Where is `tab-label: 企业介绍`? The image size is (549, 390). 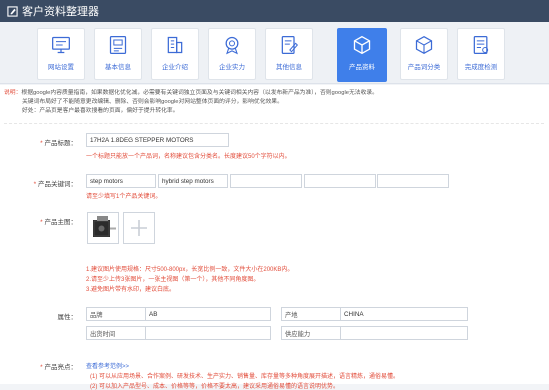 tab-label: 企业介绍 is located at coordinates (175, 67).